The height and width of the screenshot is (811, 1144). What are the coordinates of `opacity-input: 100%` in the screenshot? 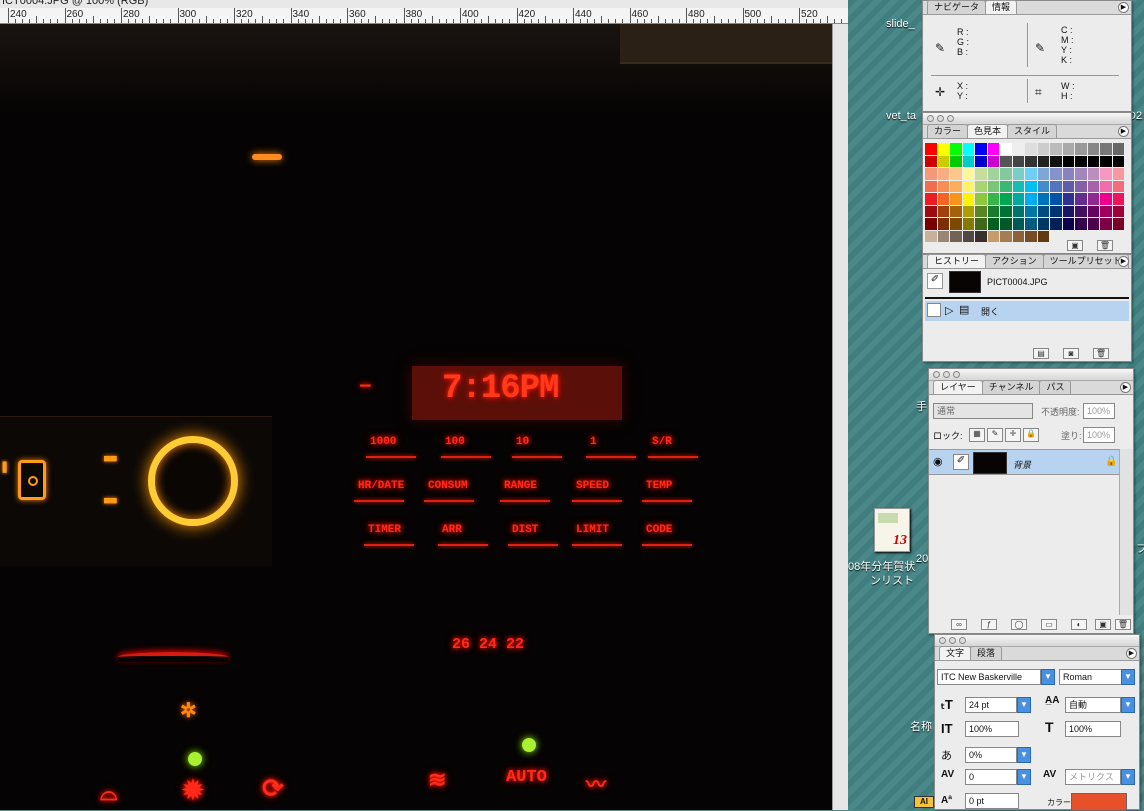 It's located at (1099, 411).